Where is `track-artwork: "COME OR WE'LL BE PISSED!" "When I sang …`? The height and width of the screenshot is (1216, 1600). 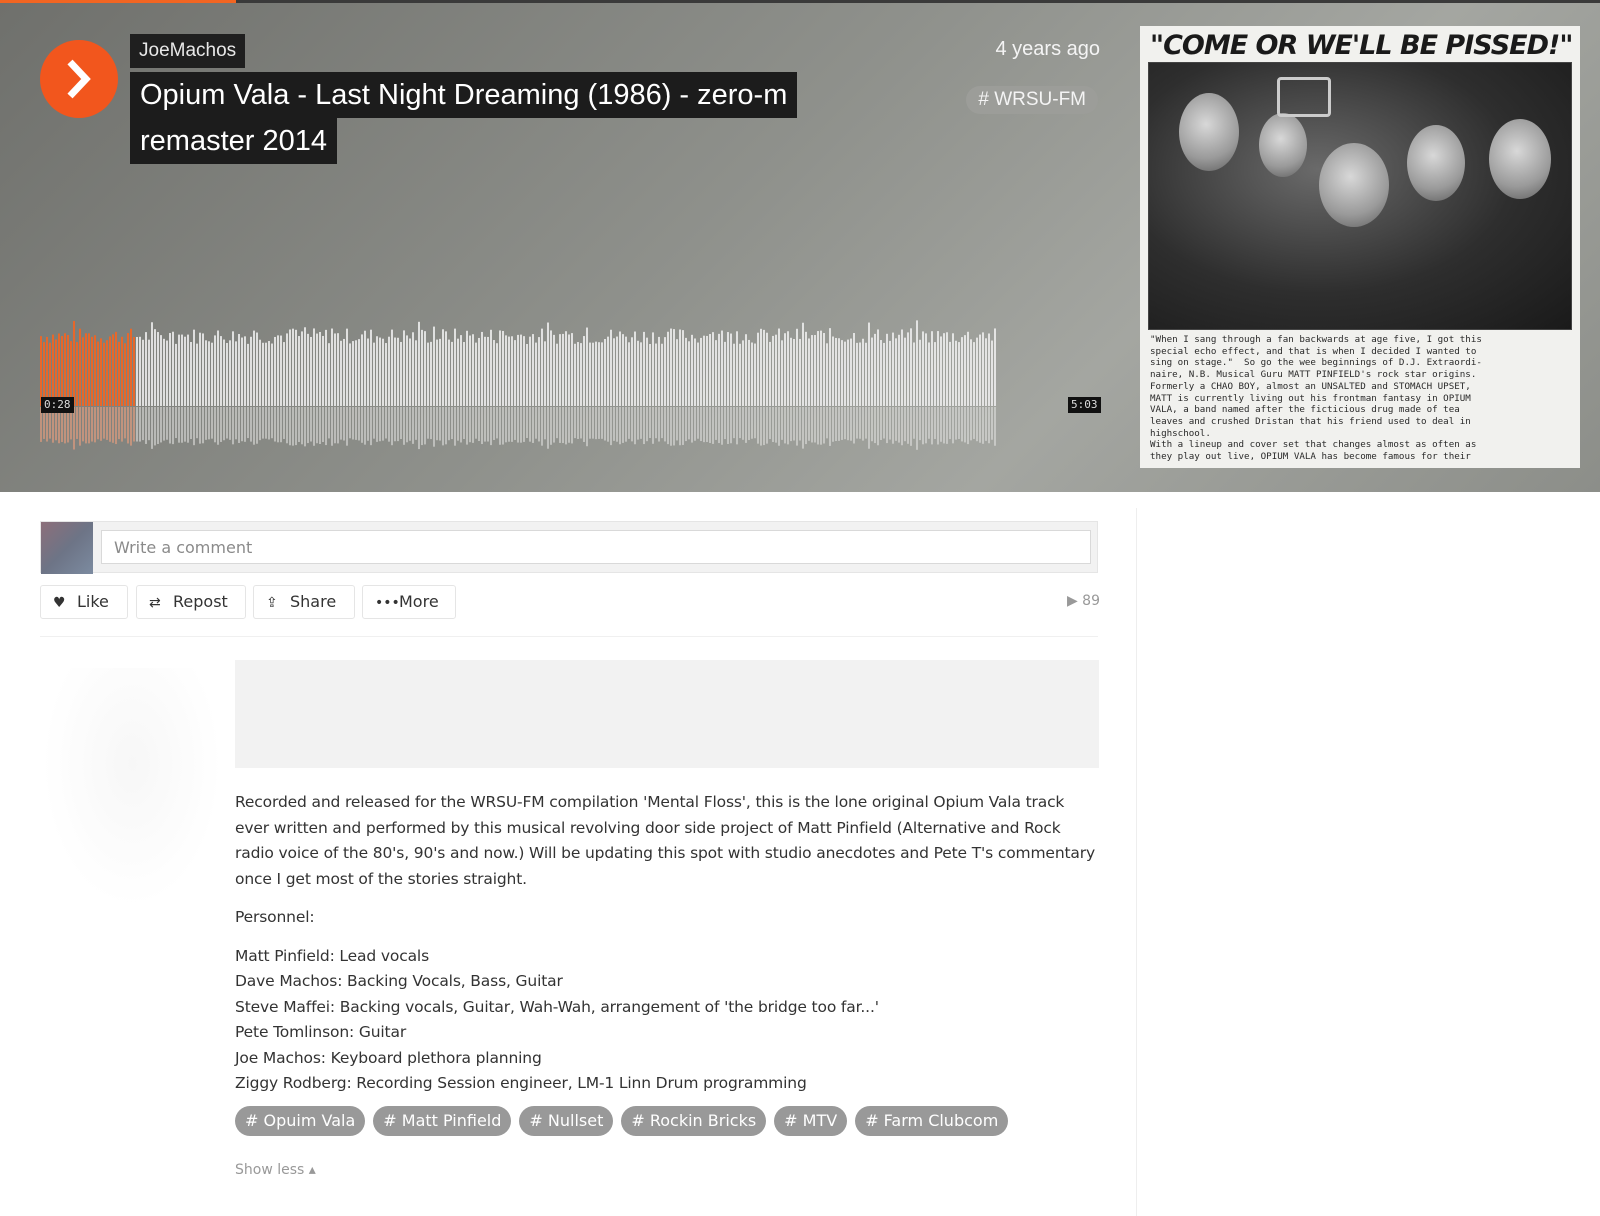
track-artwork: "COME OR WE'LL BE PISSED!" "When I sang … is located at coordinates (1360, 247).